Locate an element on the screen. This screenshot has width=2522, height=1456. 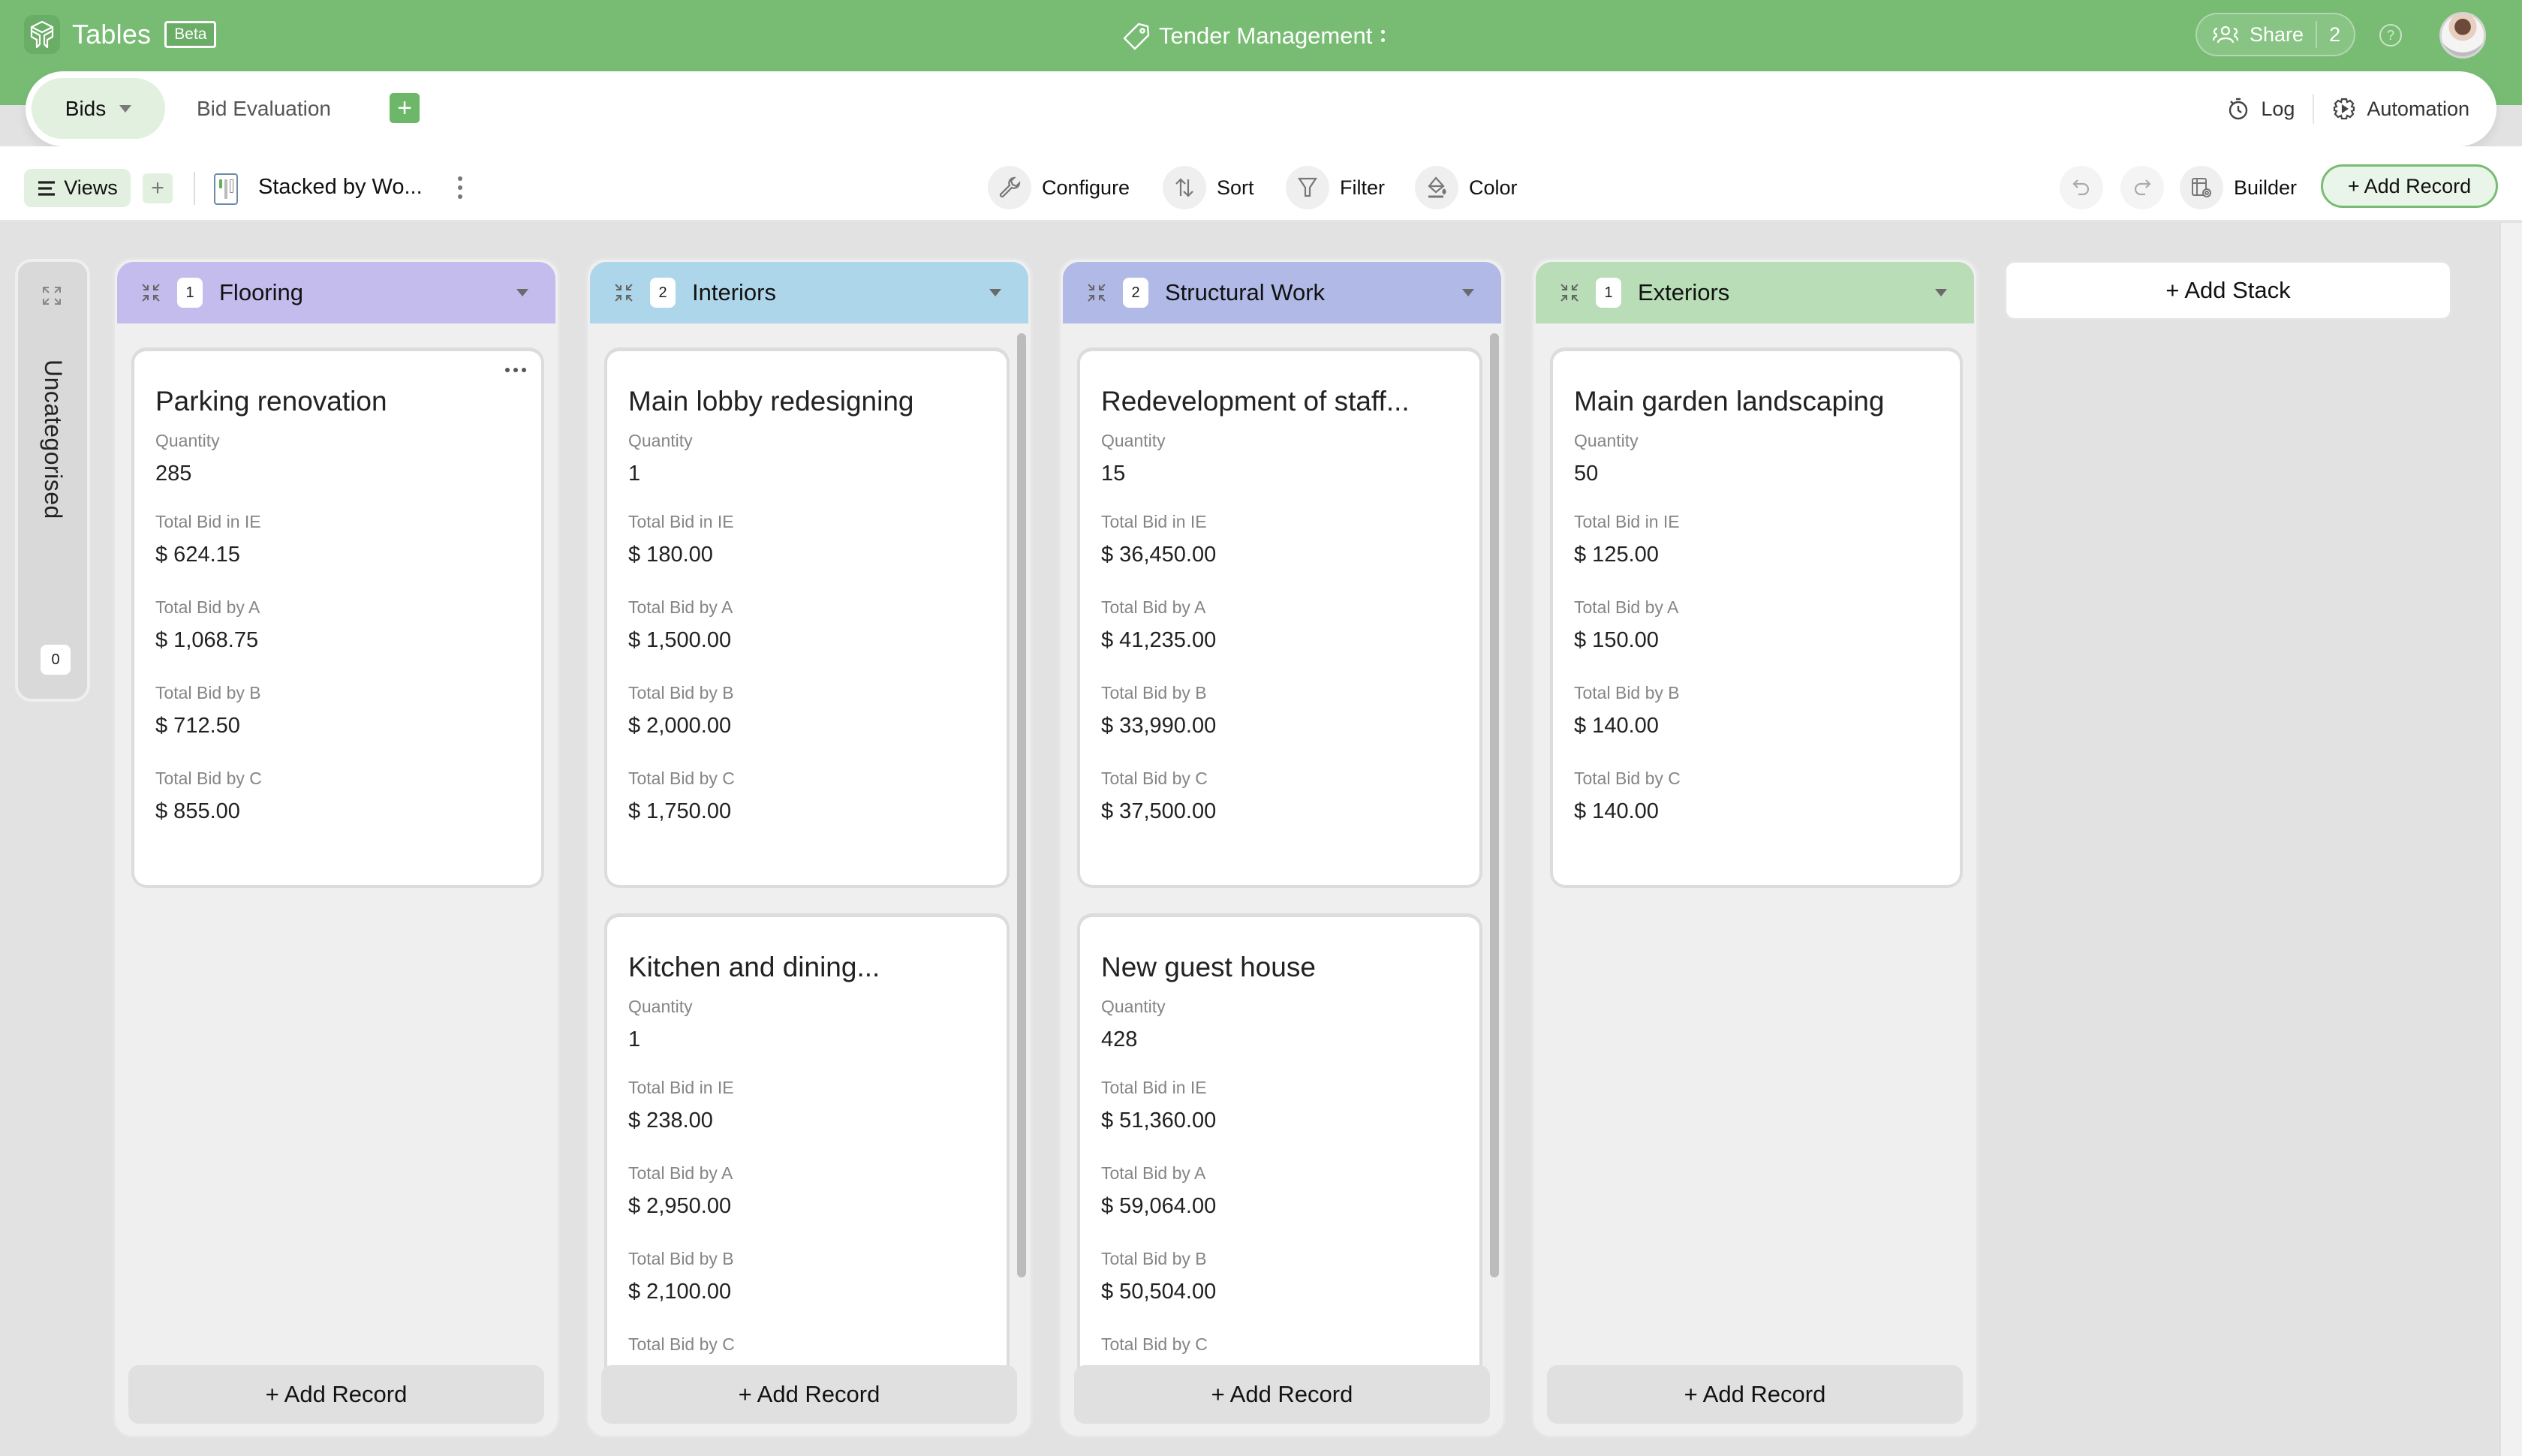
caret-down-icon is located at coordinates (125, 108).